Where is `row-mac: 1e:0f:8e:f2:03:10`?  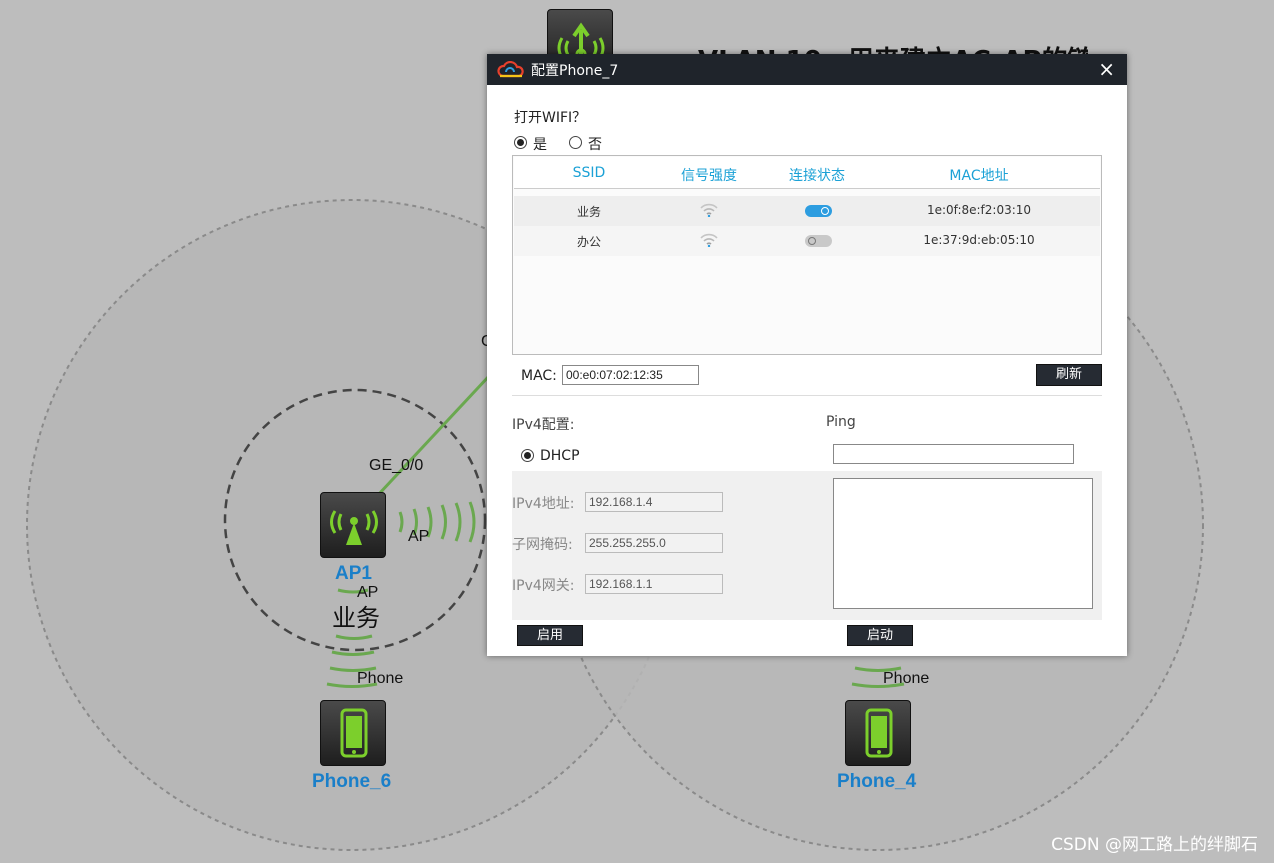 row-mac: 1e:0f:8e:f2:03:10 is located at coordinates (979, 210).